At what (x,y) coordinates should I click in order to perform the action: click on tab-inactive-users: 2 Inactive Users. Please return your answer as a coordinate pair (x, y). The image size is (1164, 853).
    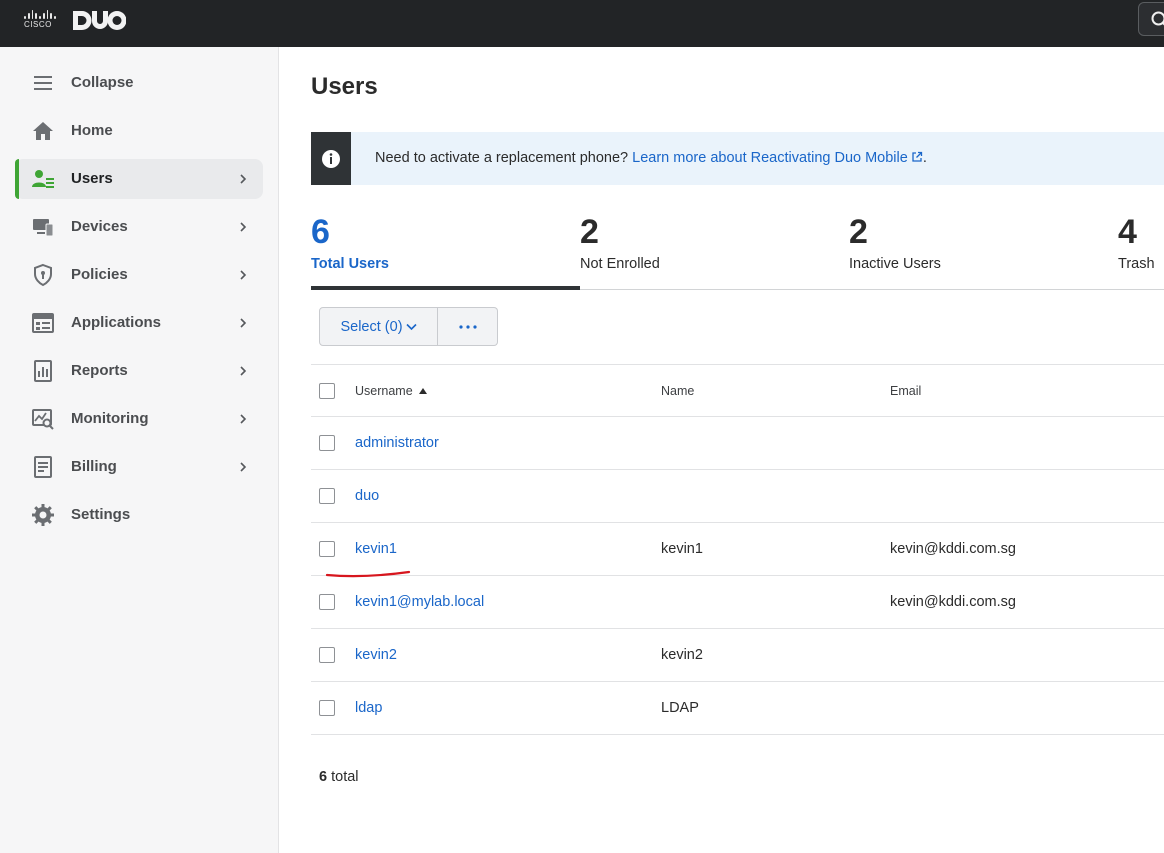
    Looking at the image, I should click on (983, 251).